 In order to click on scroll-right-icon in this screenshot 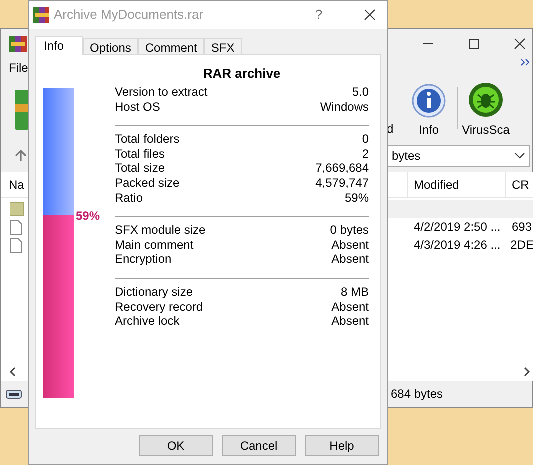, I will do `click(527, 372)`.